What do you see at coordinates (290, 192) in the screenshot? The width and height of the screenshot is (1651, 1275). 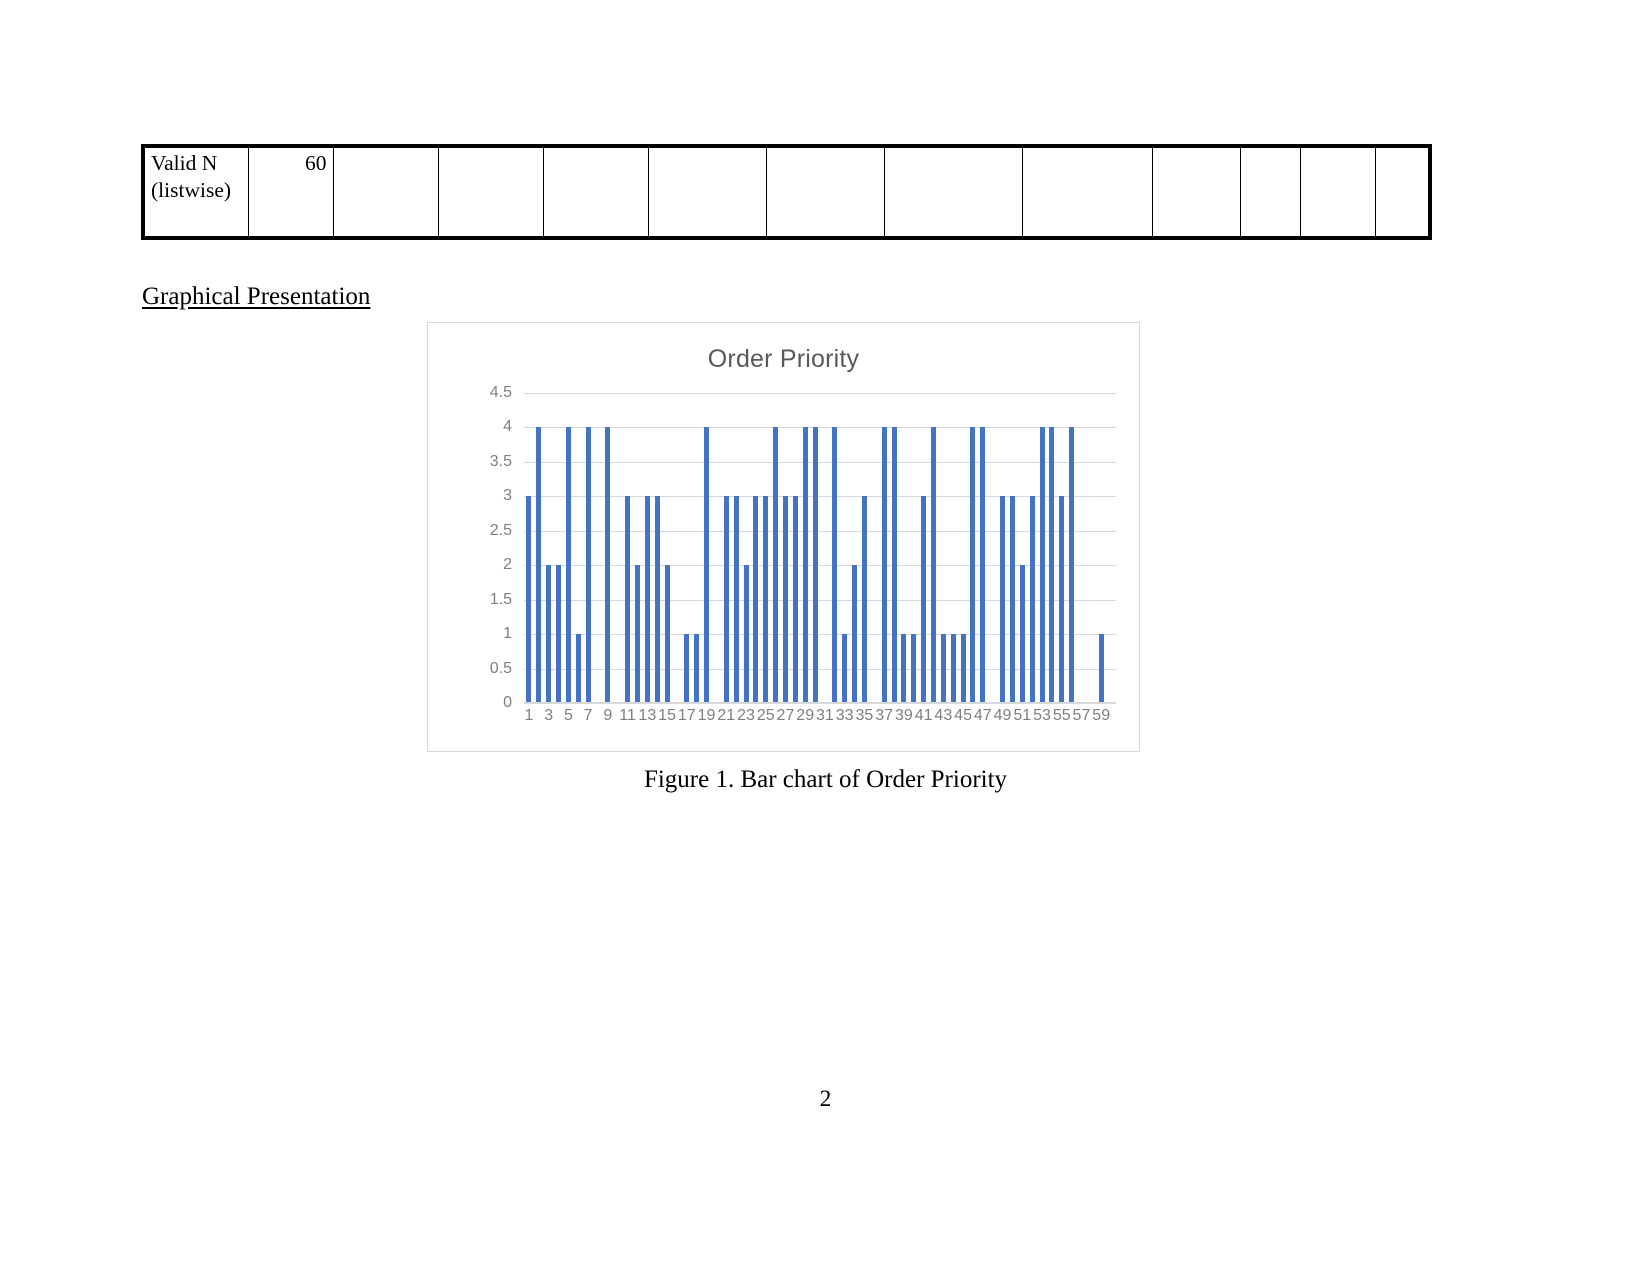 I see `table-cell-value: 60` at bounding box center [290, 192].